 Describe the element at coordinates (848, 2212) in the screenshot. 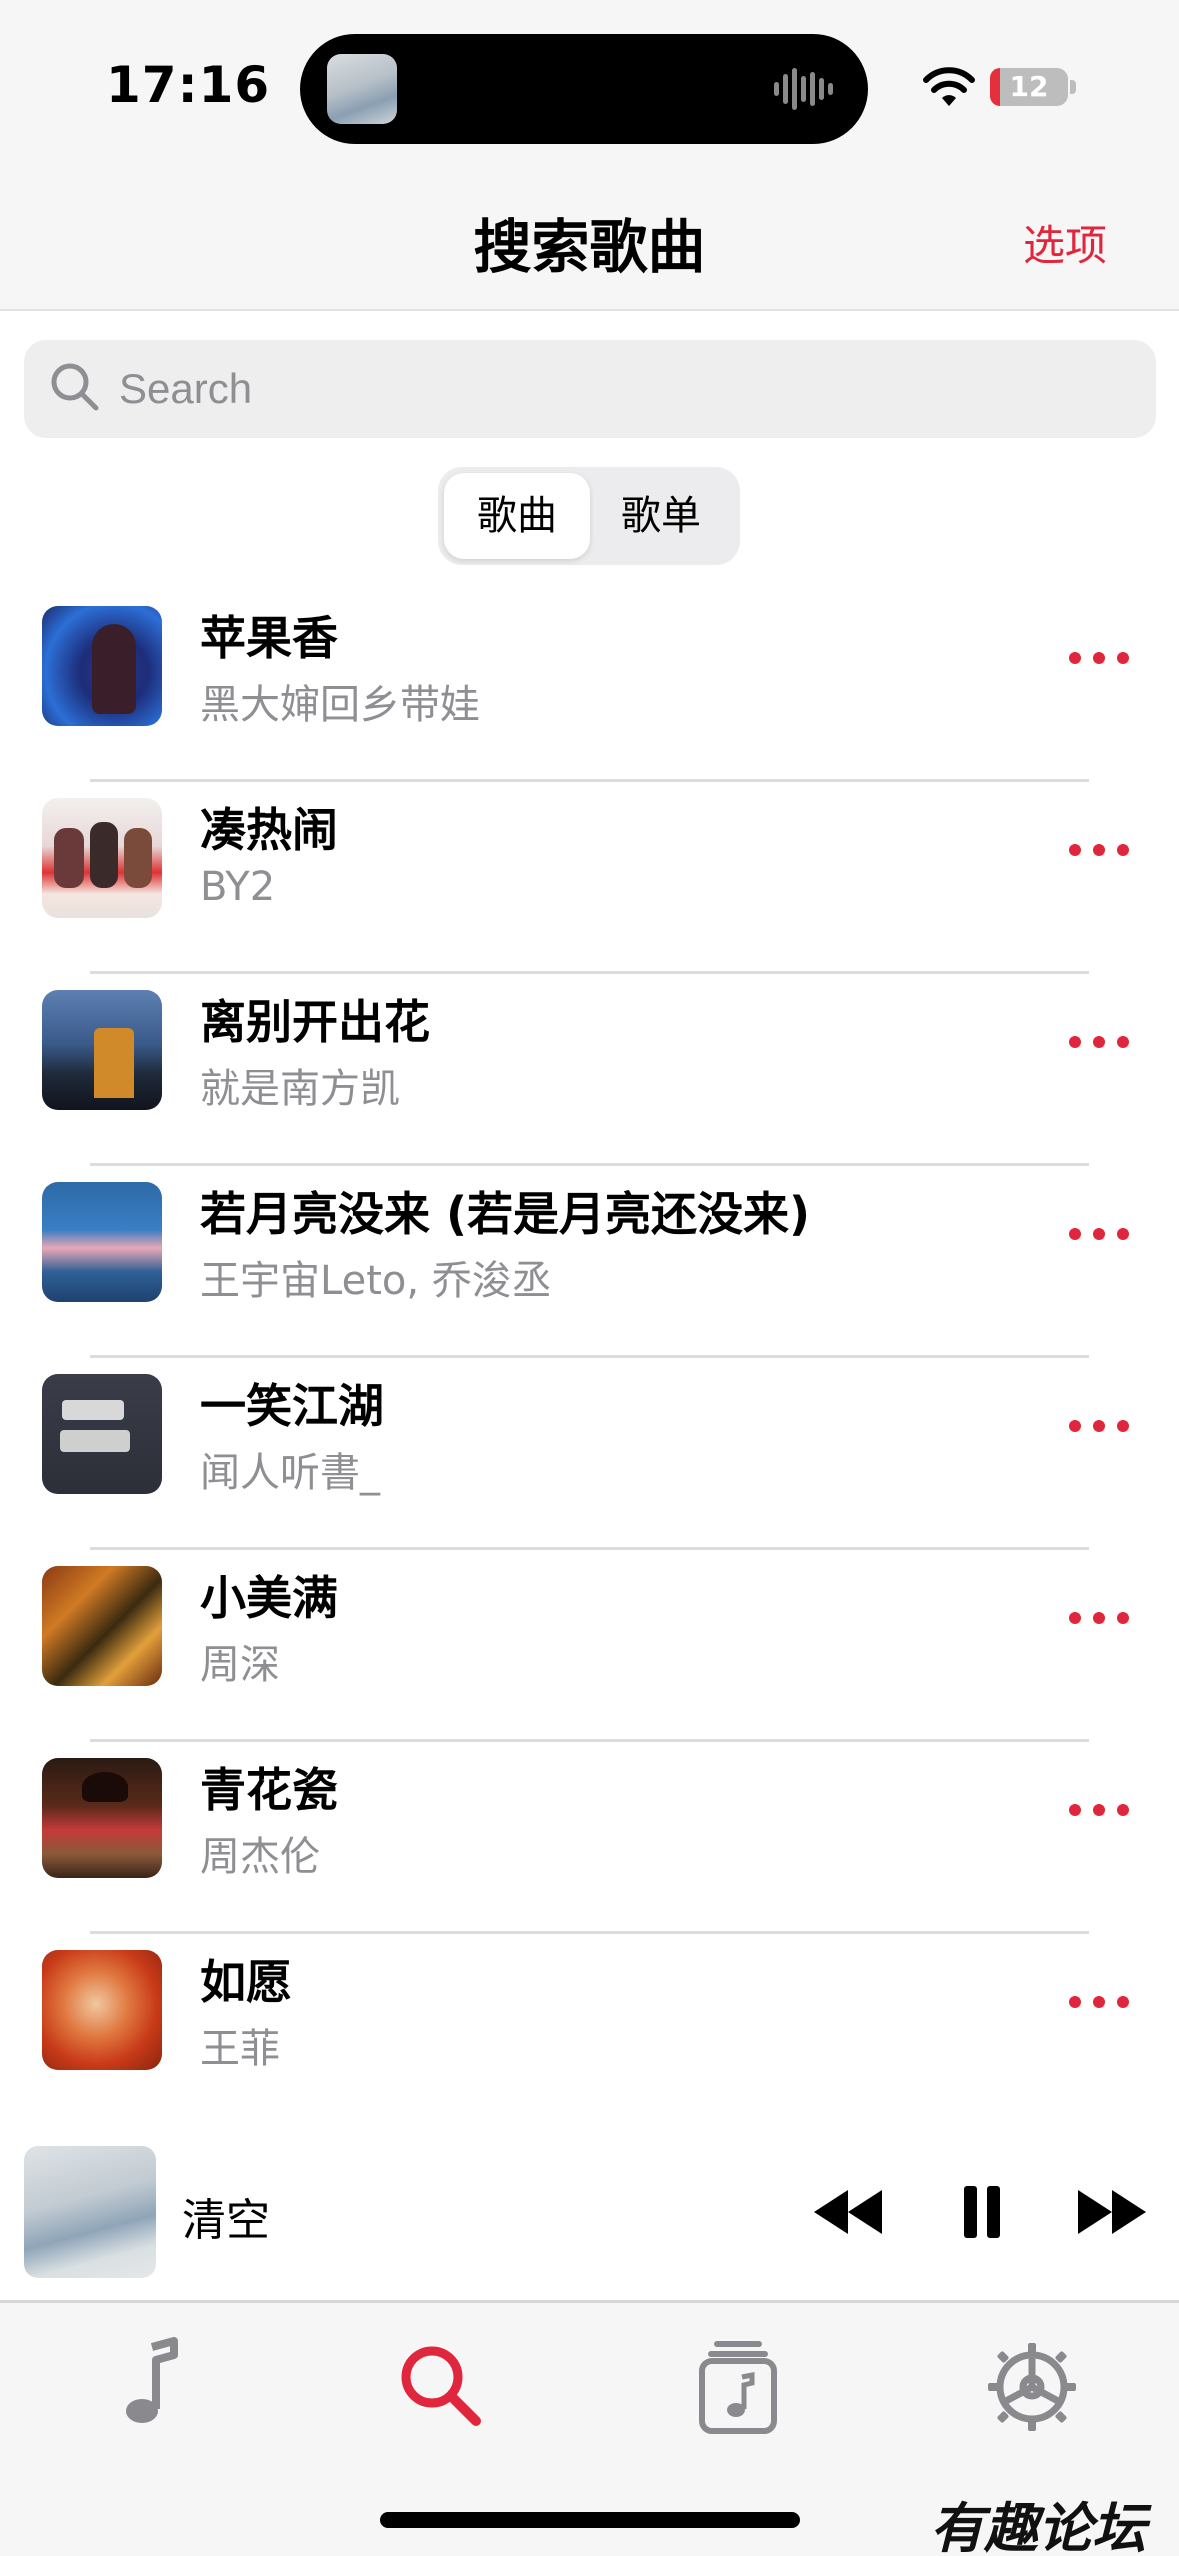

I see `rewind-icon` at that location.